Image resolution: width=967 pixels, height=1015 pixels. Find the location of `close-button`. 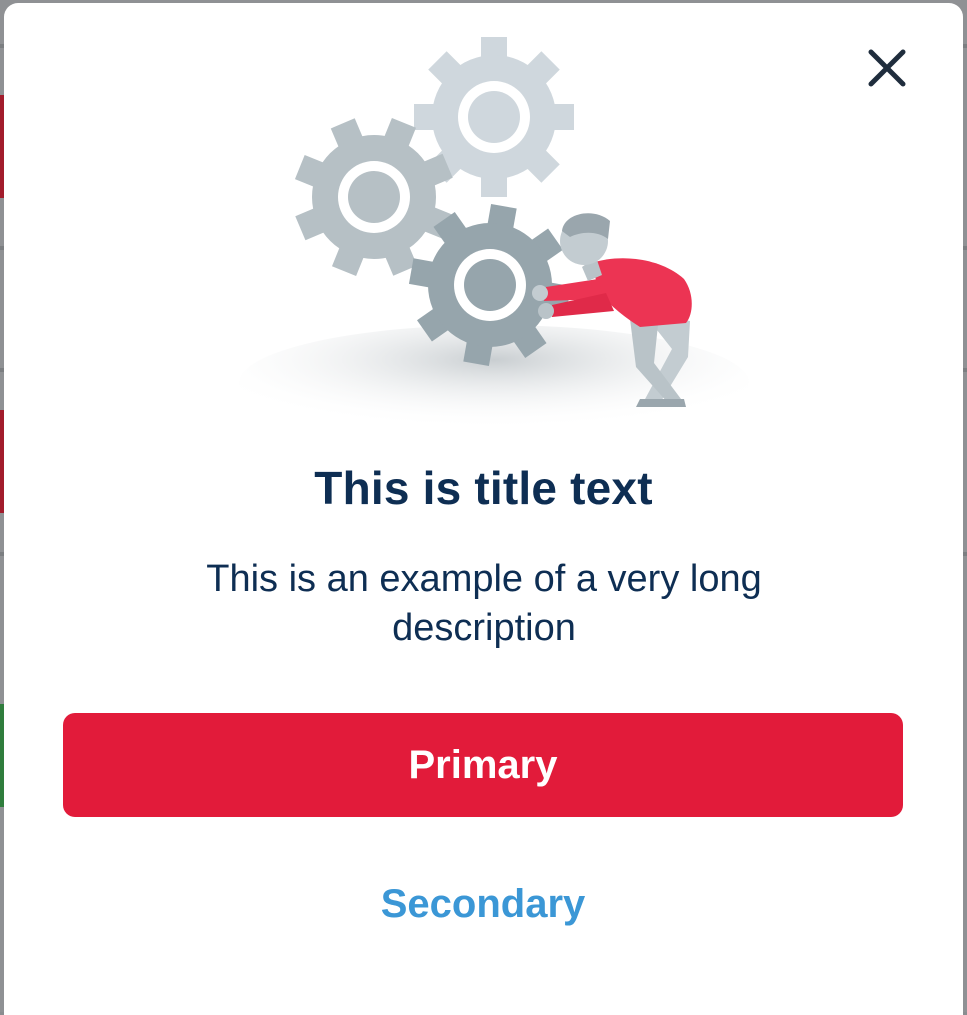

close-button is located at coordinates (887, 68).